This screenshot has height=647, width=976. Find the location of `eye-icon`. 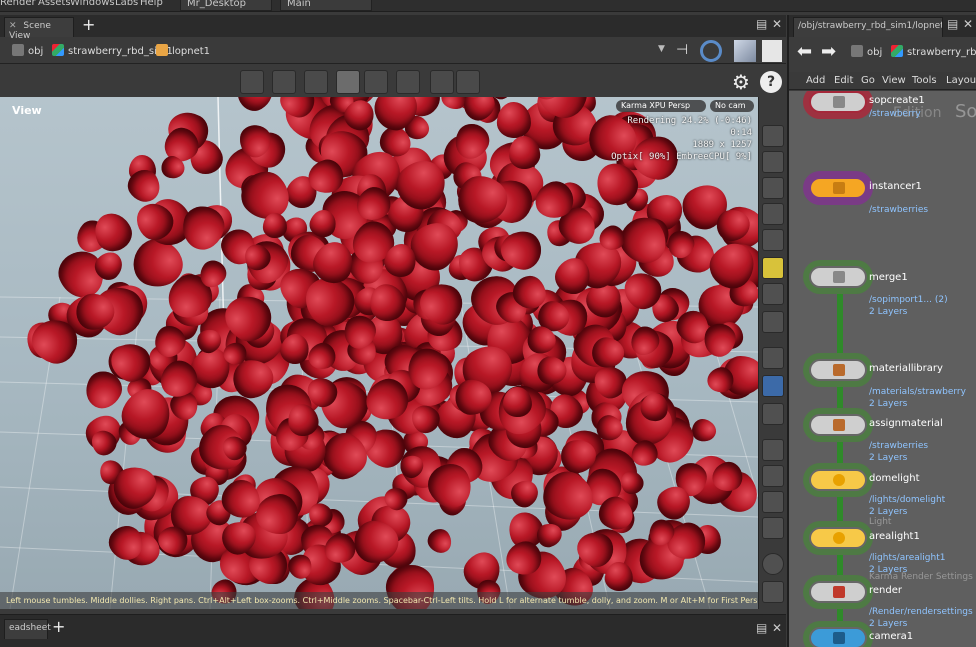

eye-icon is located at coordinates (773, 592).